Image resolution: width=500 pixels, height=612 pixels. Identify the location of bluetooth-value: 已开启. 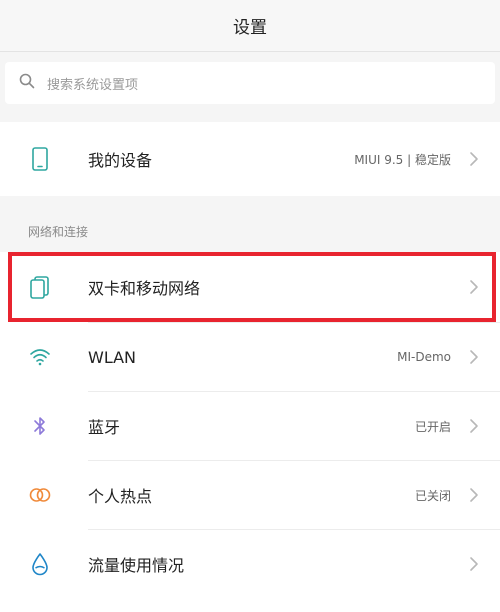
(432, 426).